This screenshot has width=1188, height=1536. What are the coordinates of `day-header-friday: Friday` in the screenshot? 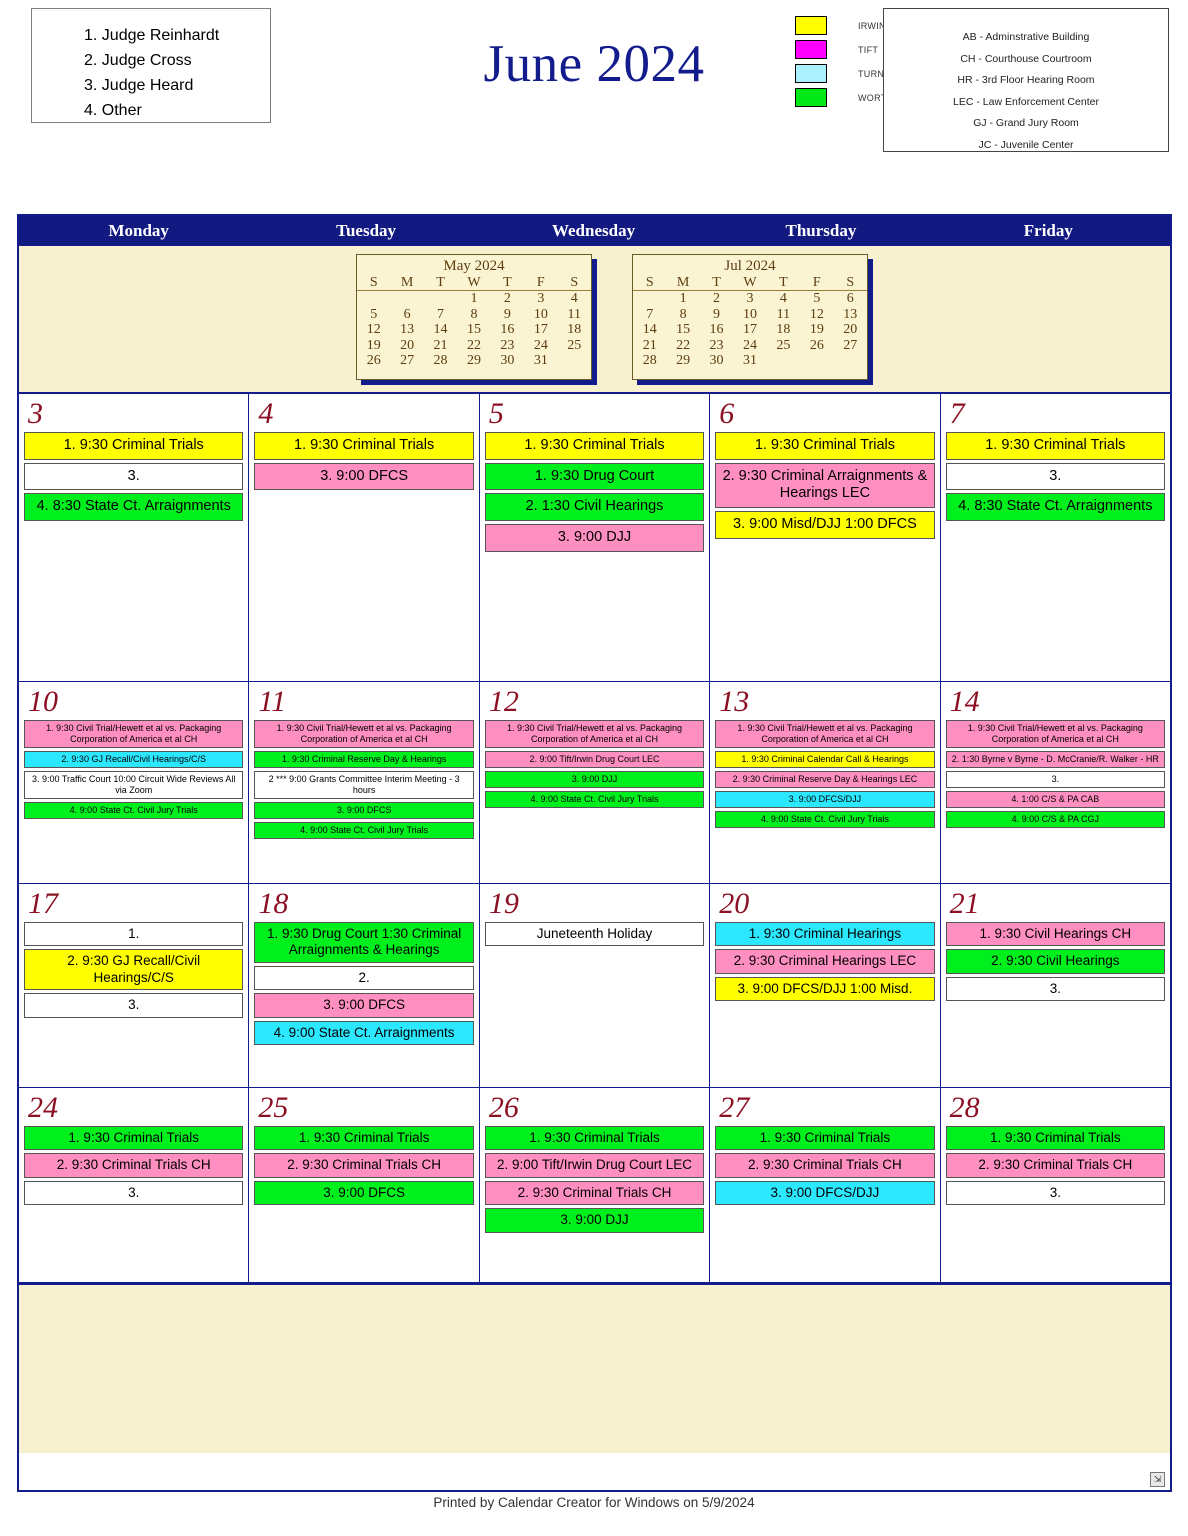 It's located at (1048, 230).